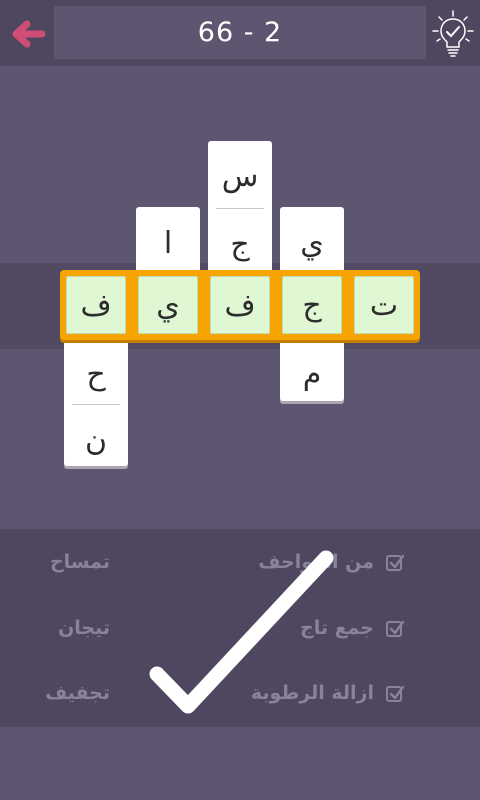  What do you see at coordinates (240, 211) in the screenshot?
I see `column-3-upper-tile: س ج` at bounding box center [240, 211].